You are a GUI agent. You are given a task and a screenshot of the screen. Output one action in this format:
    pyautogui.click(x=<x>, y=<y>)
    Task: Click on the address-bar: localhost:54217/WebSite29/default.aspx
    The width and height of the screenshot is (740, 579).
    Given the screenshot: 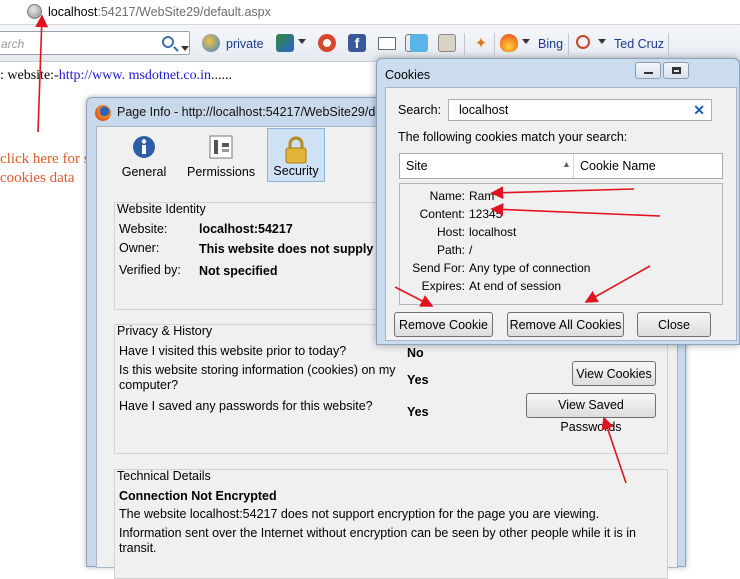 What is the action you would take?
    pyautogui.click(x=370, y=12)
    